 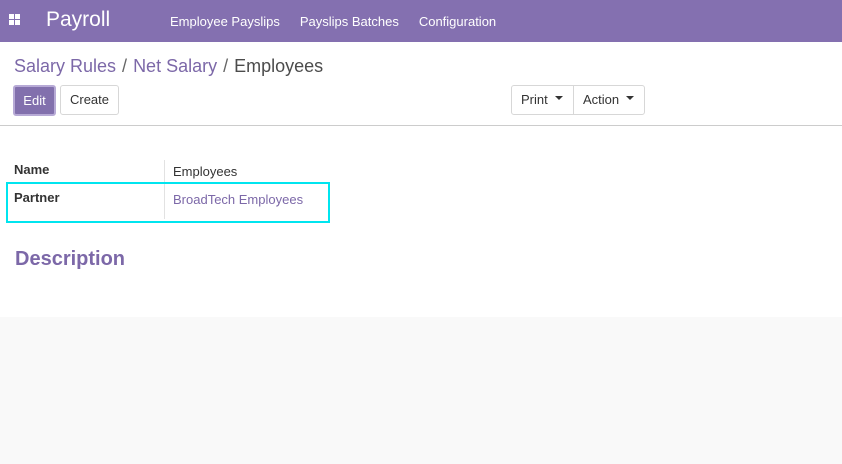 What do you see at coordinates (349, 21) in the screenshot?
I see `menu-item-payslips-batches: Payslips Batches` at bounding box center [349, 21].